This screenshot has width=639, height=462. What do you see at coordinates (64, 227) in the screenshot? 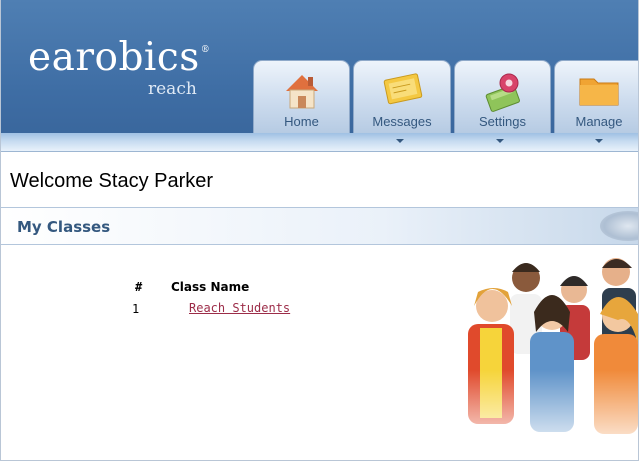
I see `section-title: My Classes` at bounding box center [64, 227].